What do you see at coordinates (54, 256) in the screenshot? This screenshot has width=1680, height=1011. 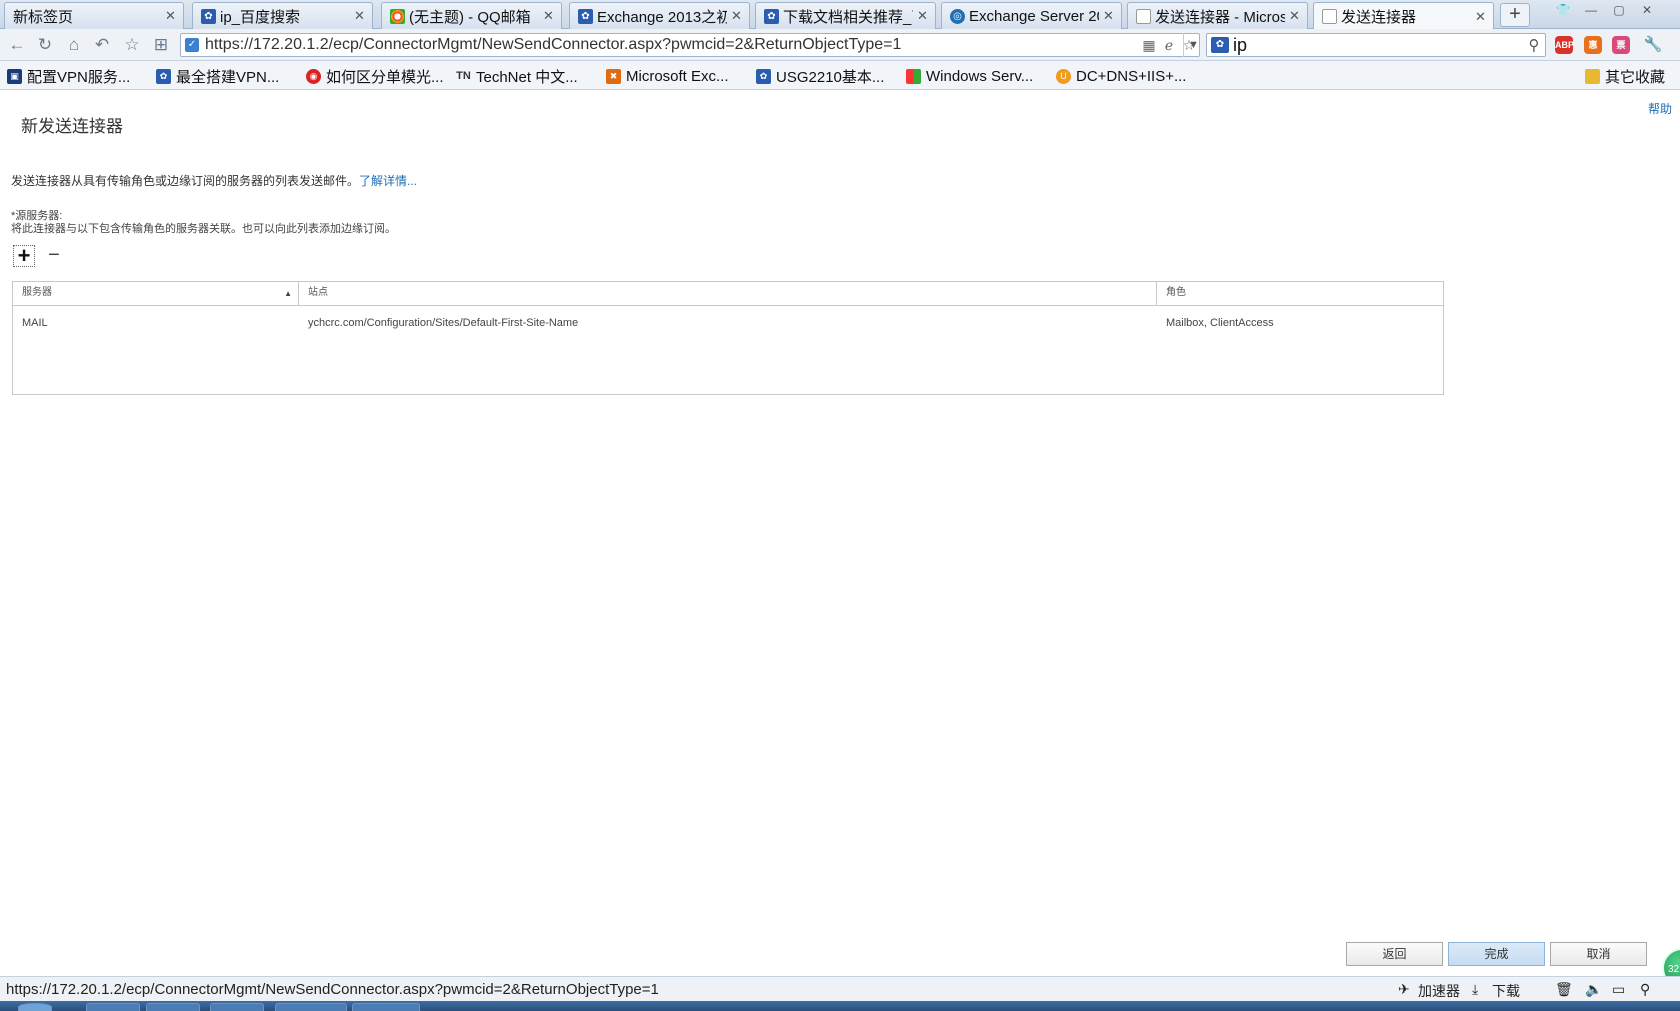 I see `remove-server-button: −` at bounding box center [54, 256].